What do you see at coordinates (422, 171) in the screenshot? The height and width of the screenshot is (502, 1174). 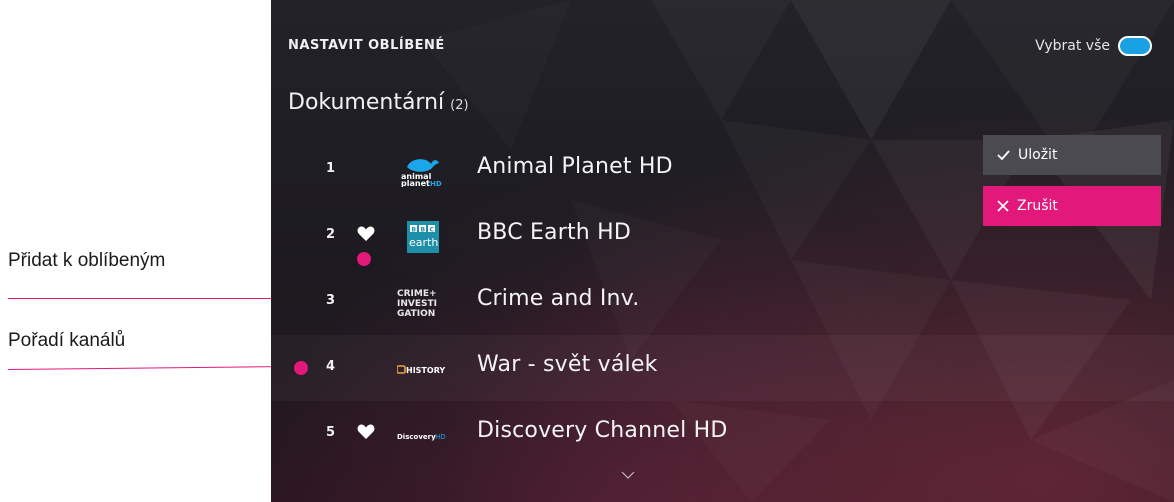 I see `animal-planet-logo: animal planet HD` at bounding box center [422, 171].